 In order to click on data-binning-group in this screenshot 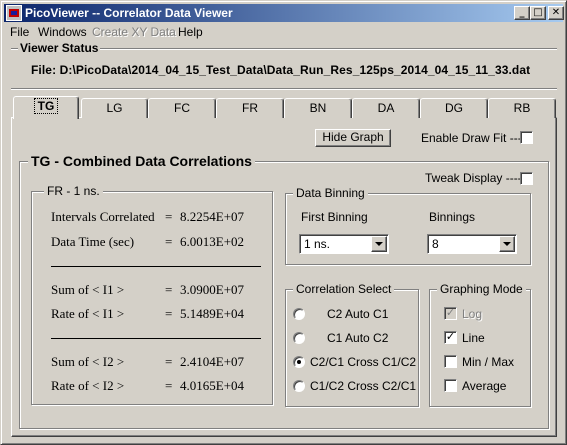, I will do `click(408, 229)`.